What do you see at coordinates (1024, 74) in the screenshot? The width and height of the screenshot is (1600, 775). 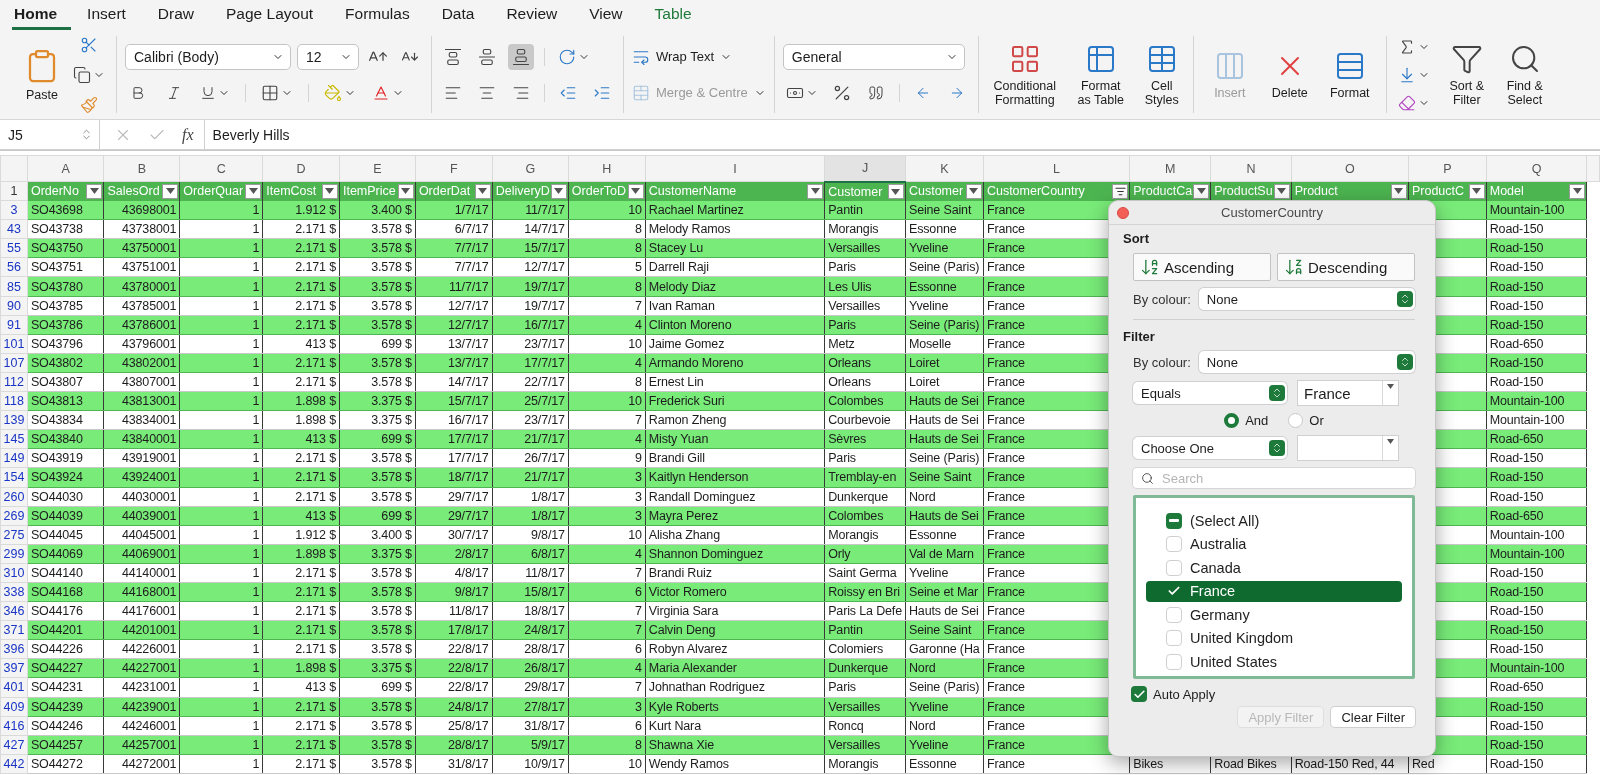 I see `styles-button: Conditional Formatting` at bounding box center [1024, 74].